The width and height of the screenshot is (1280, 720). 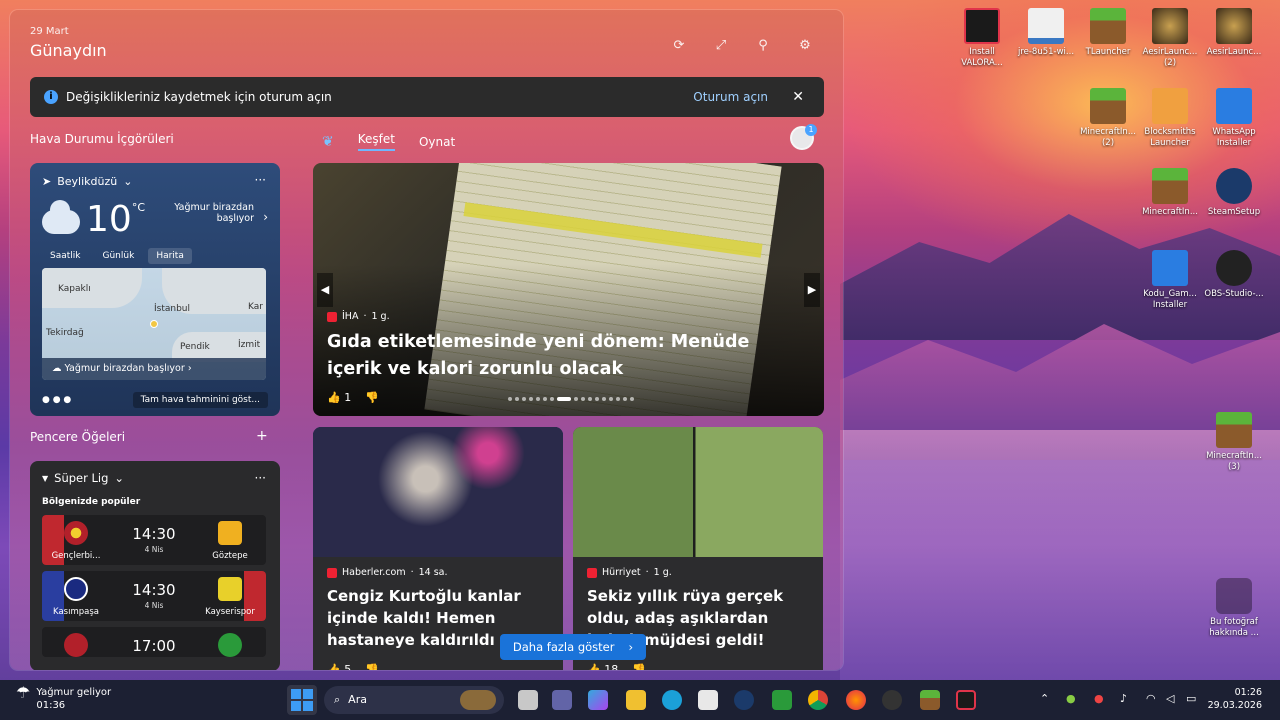 I want to click on show-more-label: Daha fazla göster, so click(x=563, y=647).